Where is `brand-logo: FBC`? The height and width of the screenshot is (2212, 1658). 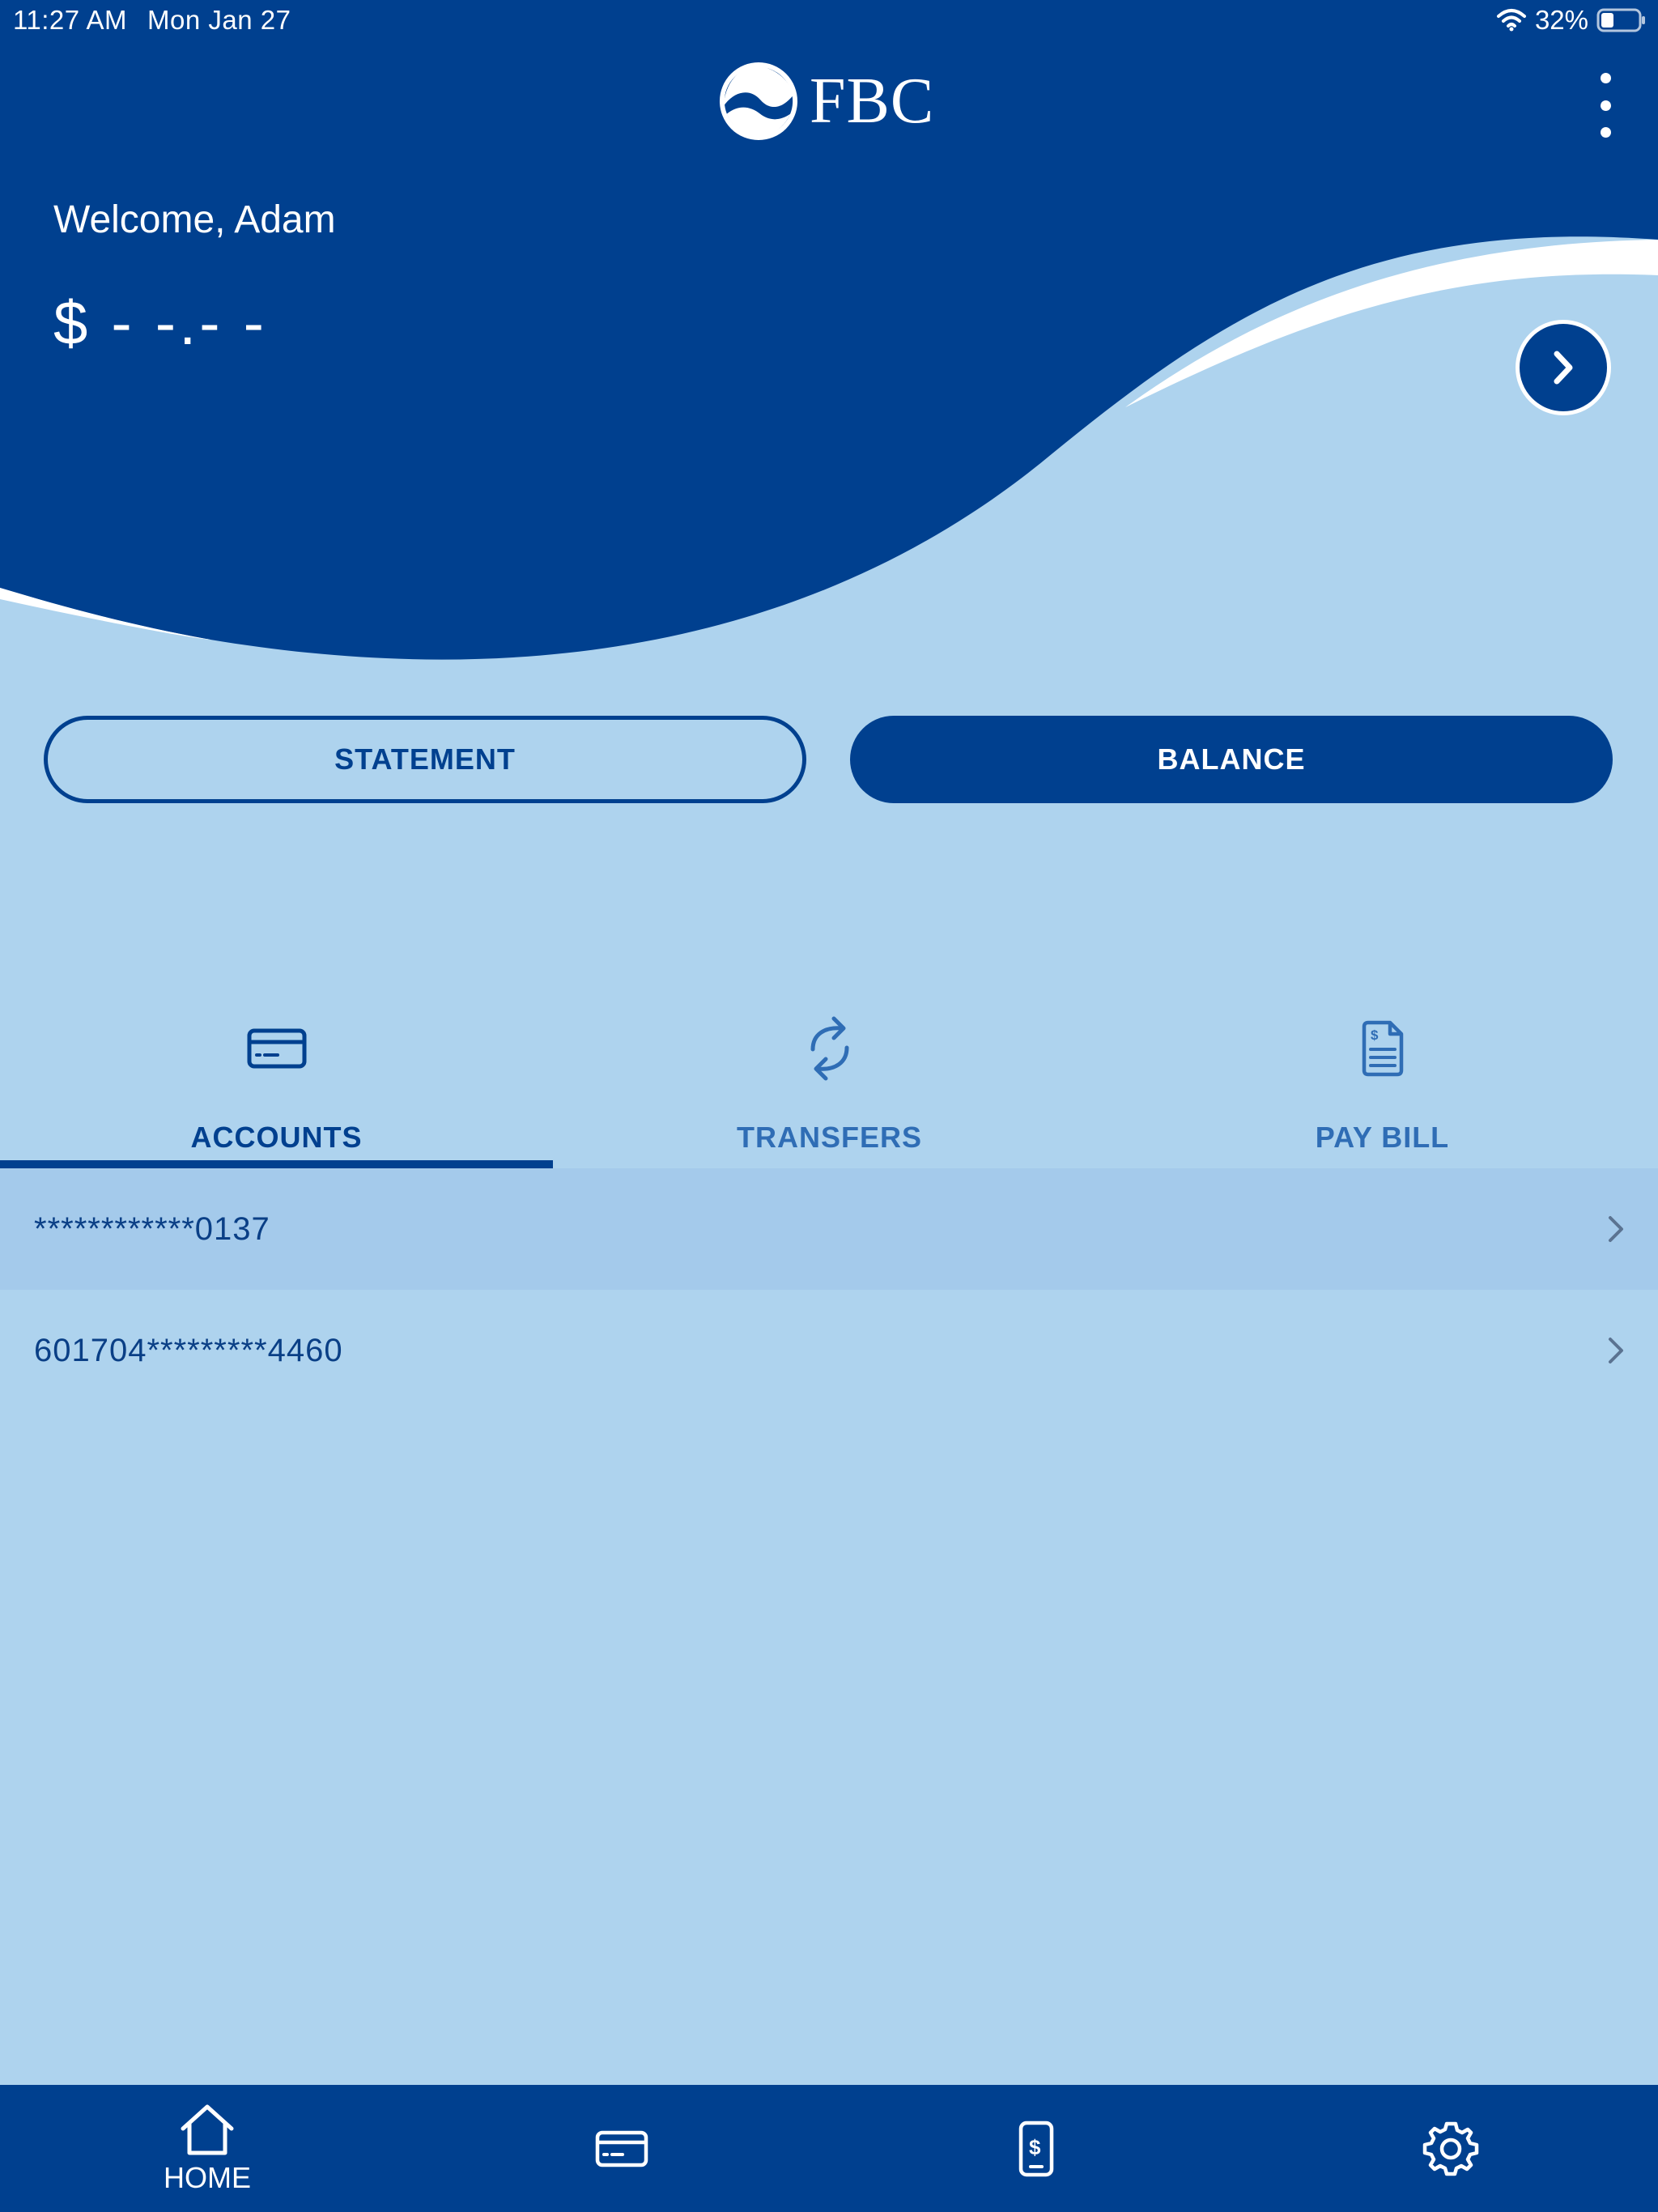 brand-logo: FBC is located at coordinates (826, 102).